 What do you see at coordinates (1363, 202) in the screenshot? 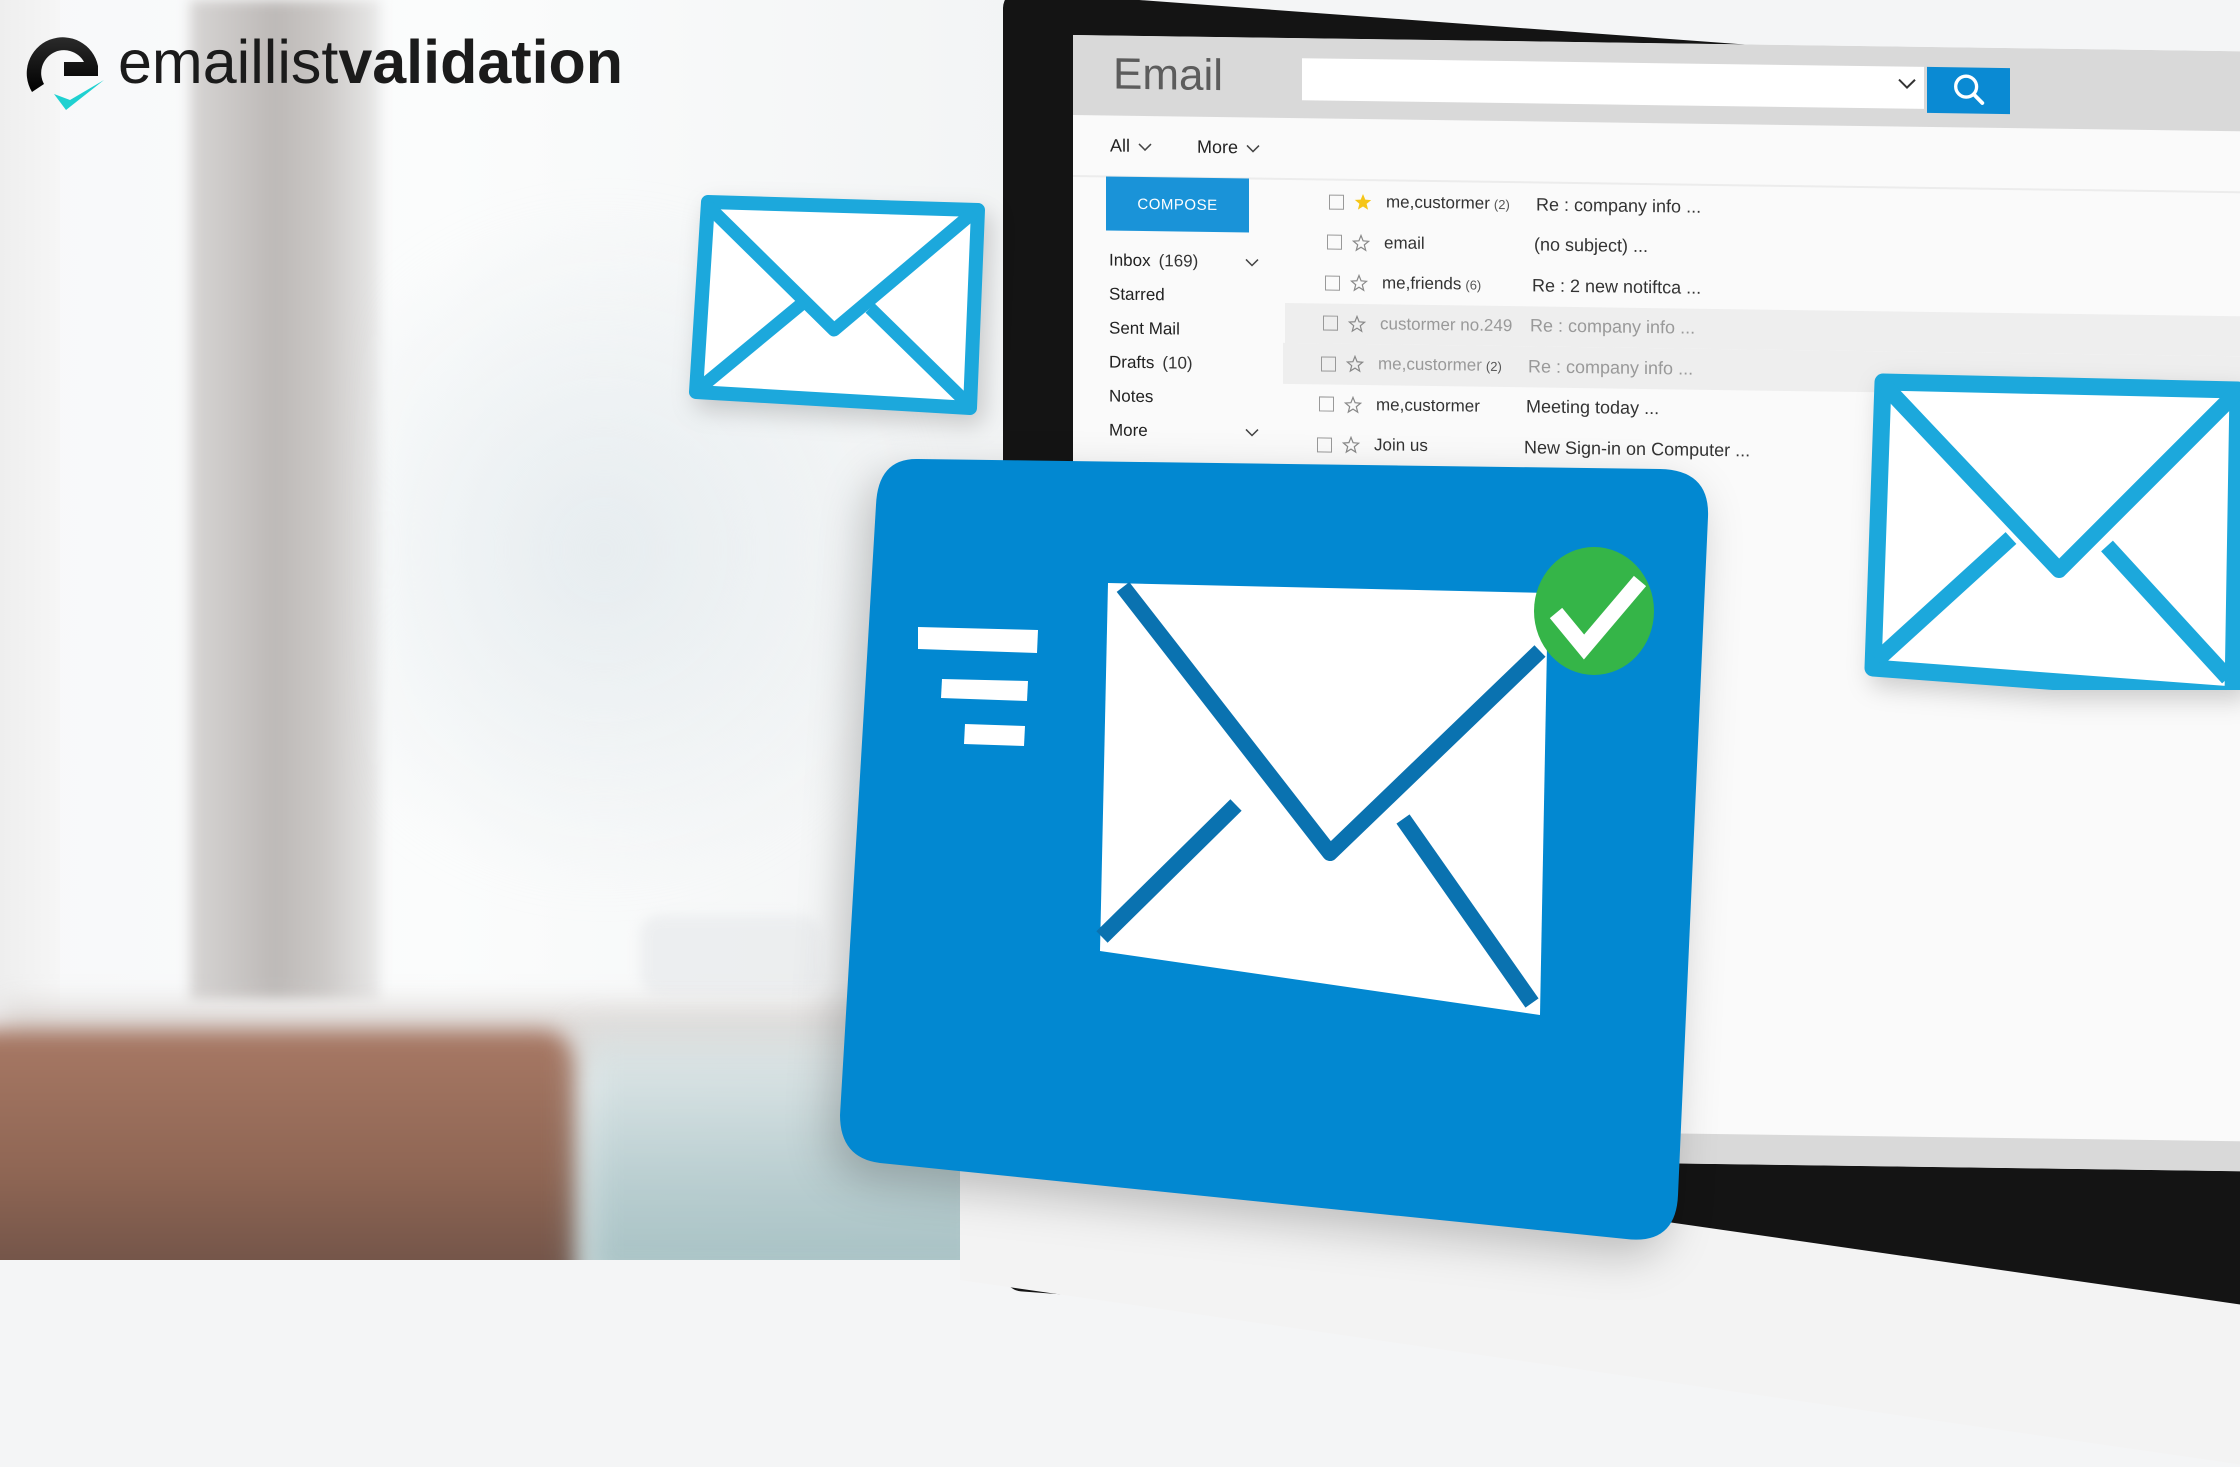
I see `star-filled-icon` at bounding box center [1363, 202].